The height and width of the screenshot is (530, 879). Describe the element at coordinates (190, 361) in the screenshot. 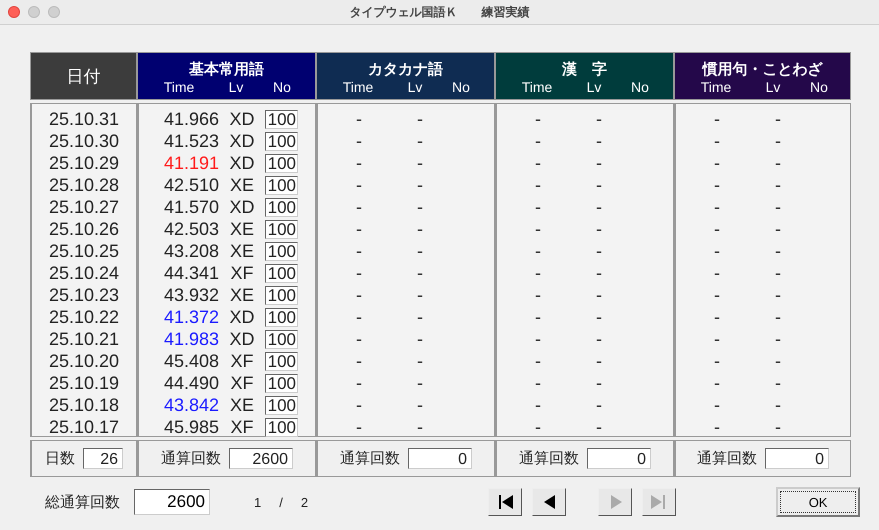

I see `time-cell-text: 45.408` at that location.